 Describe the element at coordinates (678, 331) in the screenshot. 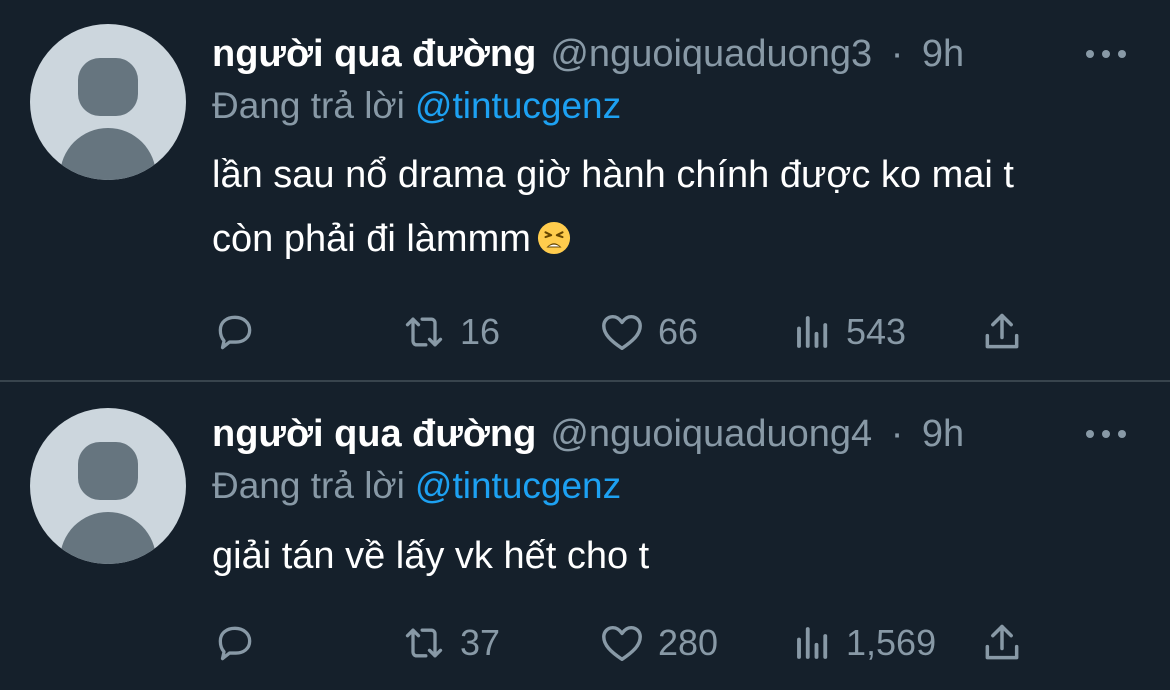

I see `like-count: 66` at that location.